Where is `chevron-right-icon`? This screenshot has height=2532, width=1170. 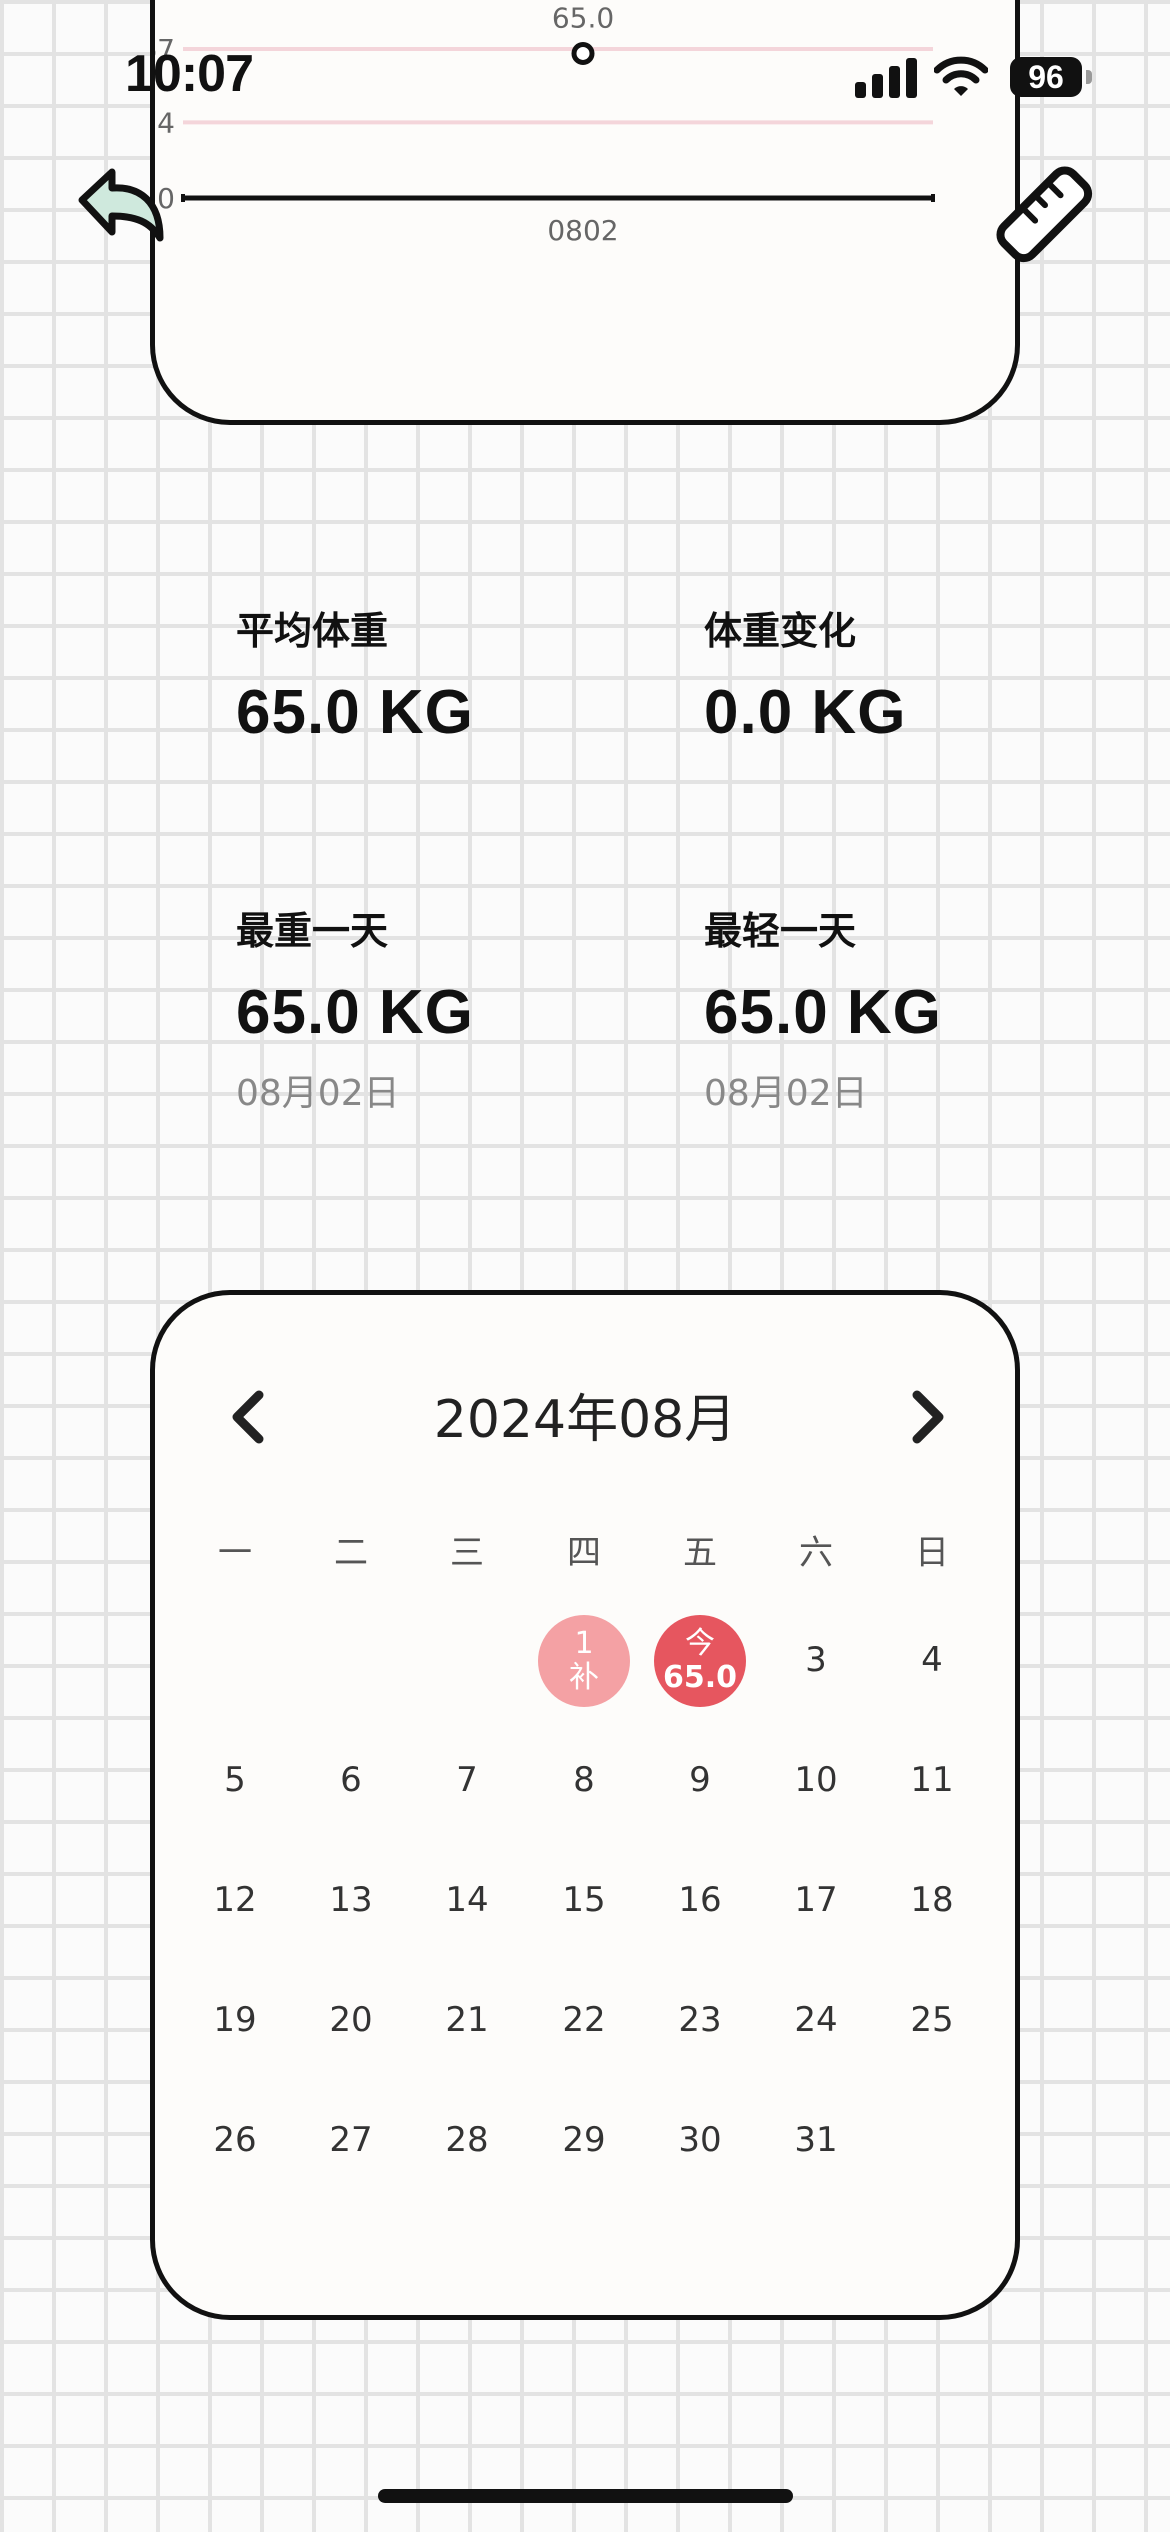
chevron-right-icon is located at coordinates (928, 1417).